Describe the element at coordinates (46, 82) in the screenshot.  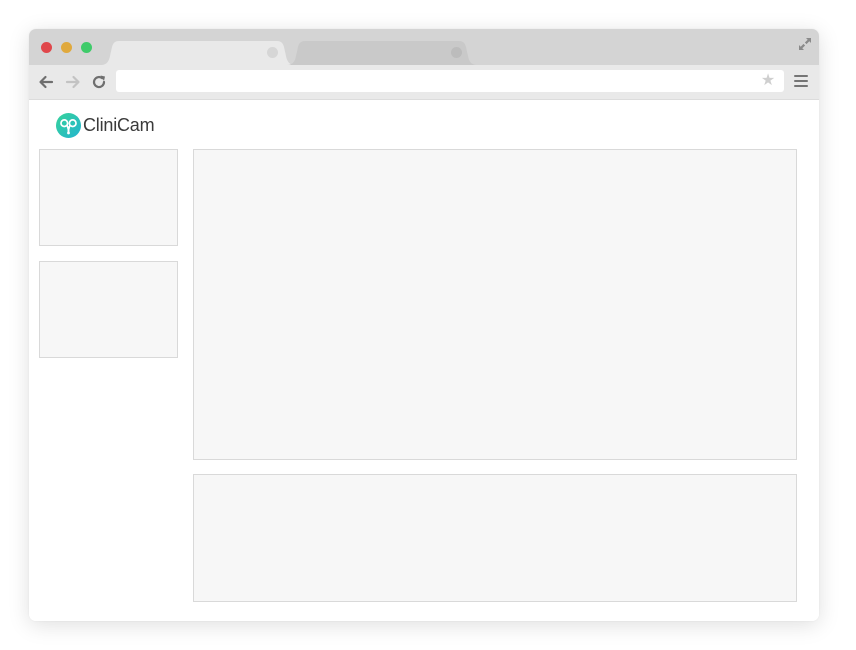
I see `back-arrow-icon` at that location.